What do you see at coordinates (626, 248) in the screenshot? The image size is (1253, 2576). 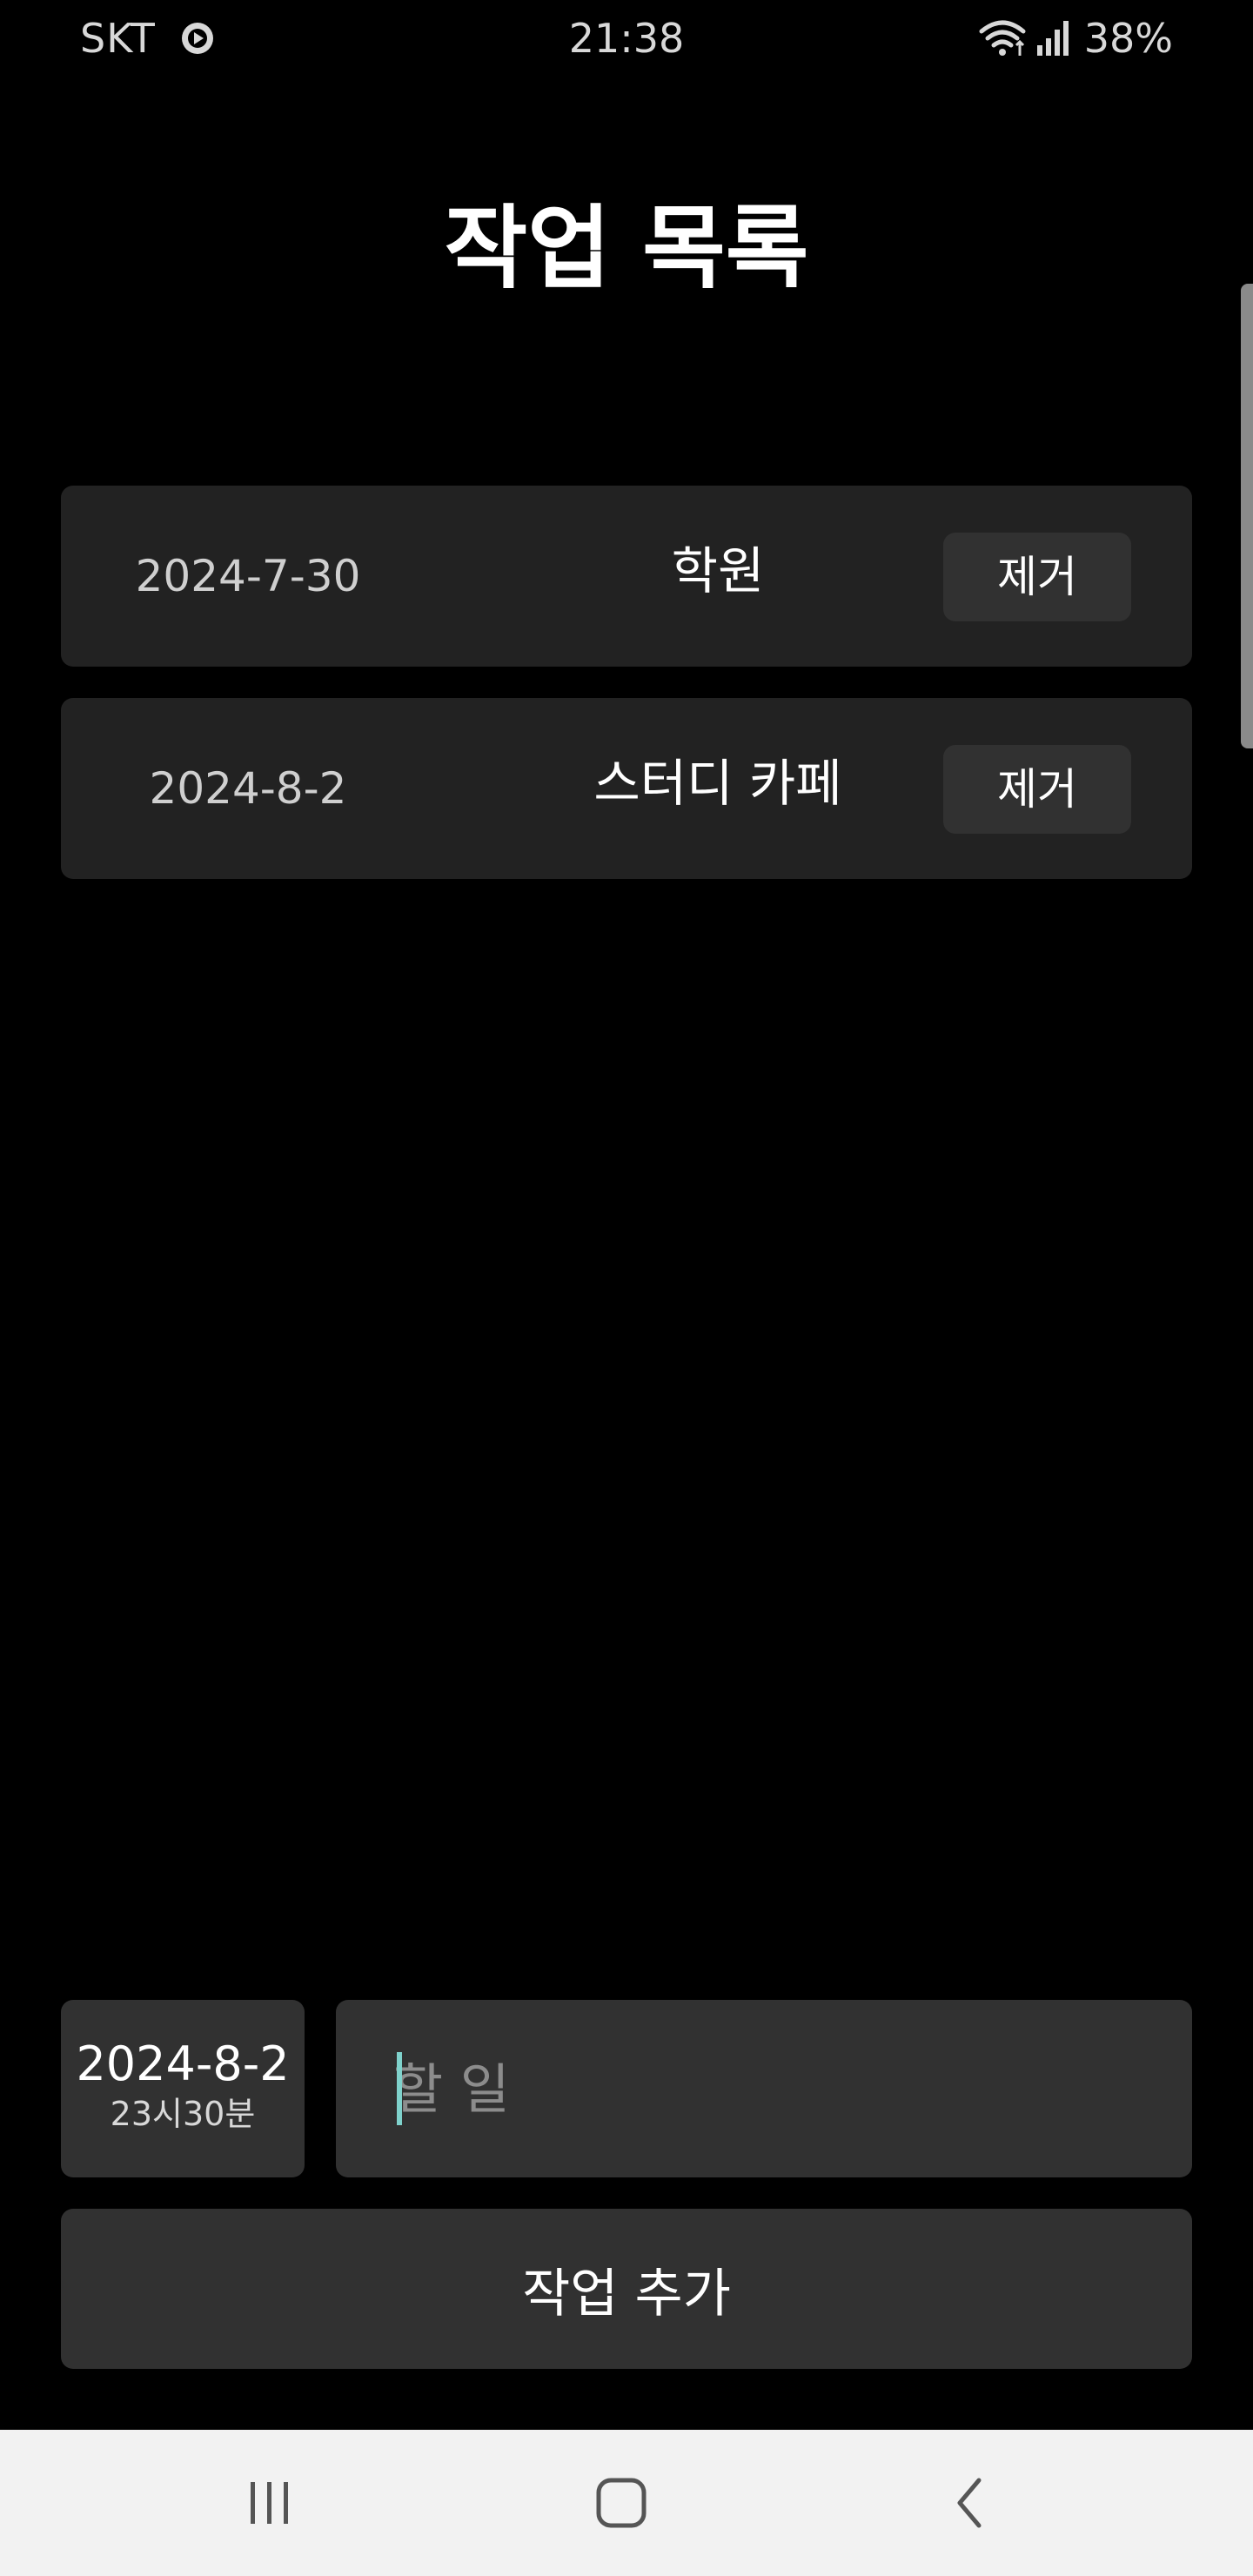 I see `page-title: 작업 목록` at bounding box center [626, 248].